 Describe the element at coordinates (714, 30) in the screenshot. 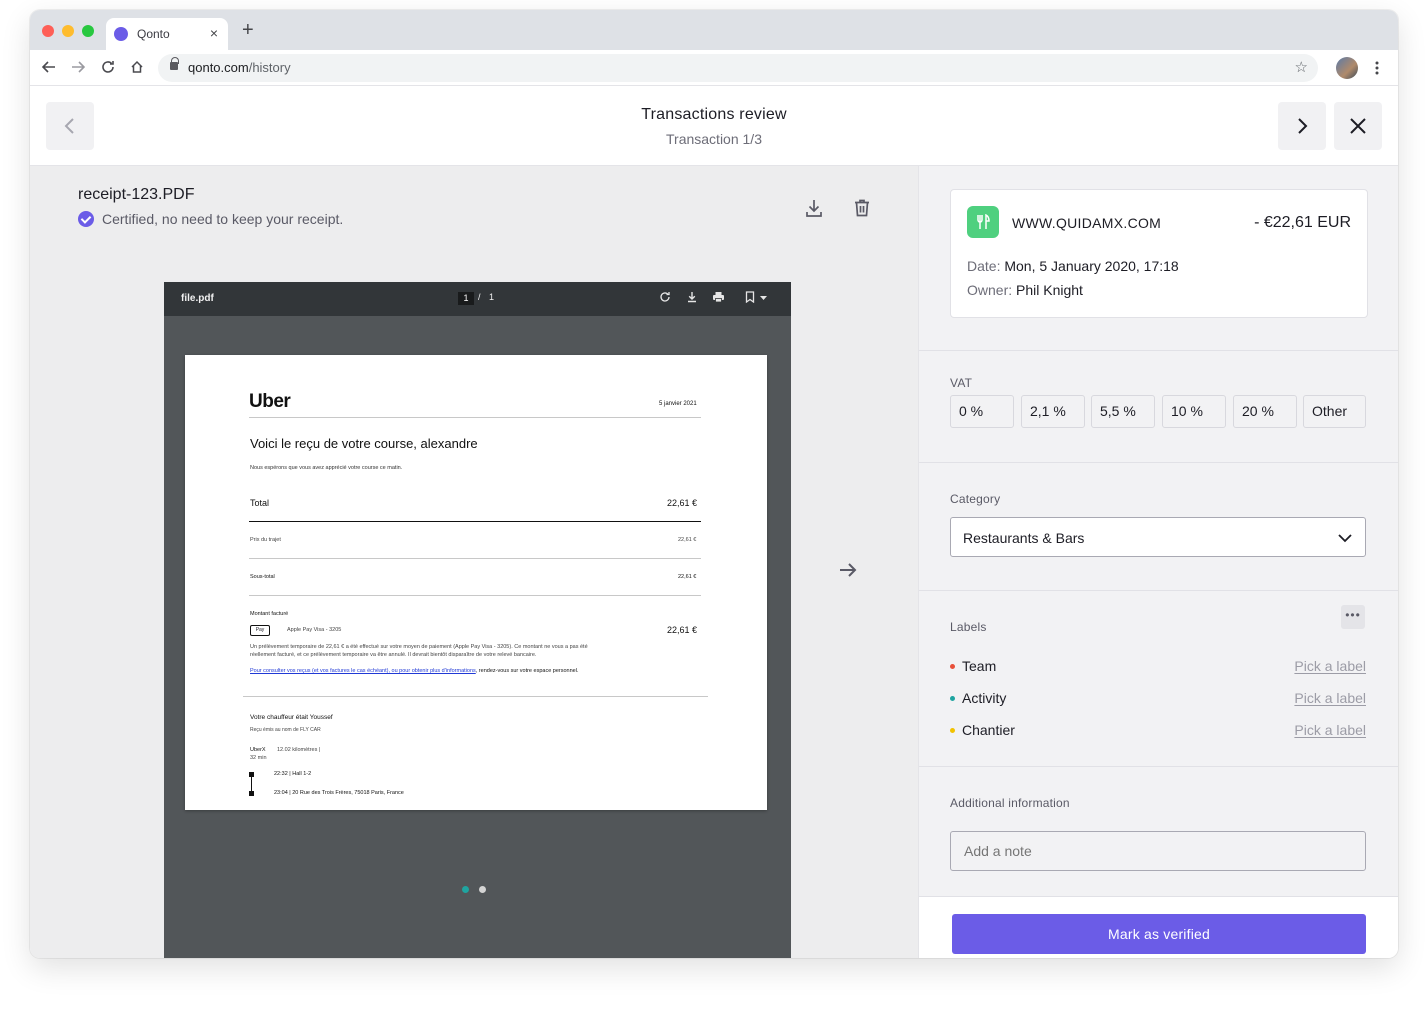

I see `browser-tab-bar: Qonto × +` at that location.